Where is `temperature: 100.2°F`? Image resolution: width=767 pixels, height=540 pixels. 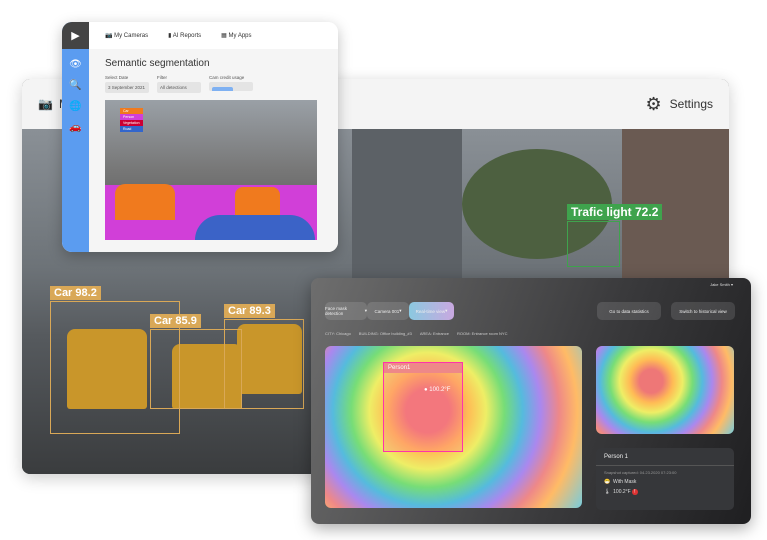 temperature: 100.2°F is located at coordinates (622, 492).